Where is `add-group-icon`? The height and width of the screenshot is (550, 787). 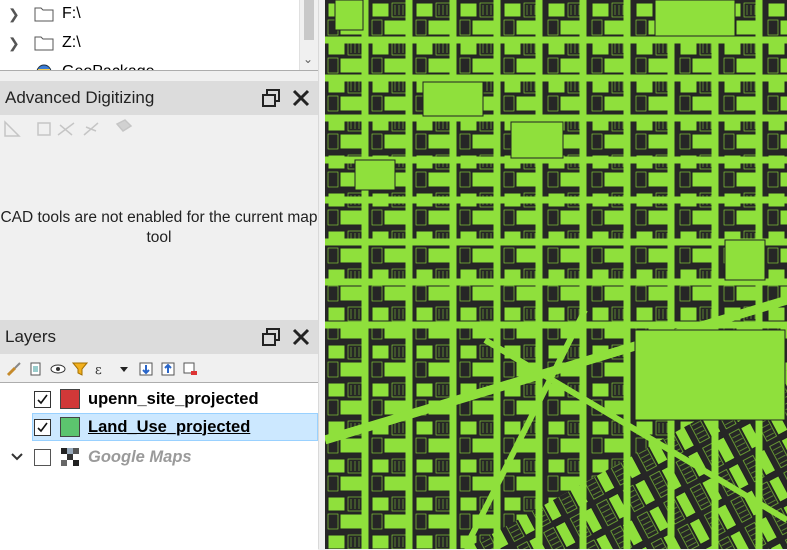 add-group-icon is located at coordinates (35, 369).